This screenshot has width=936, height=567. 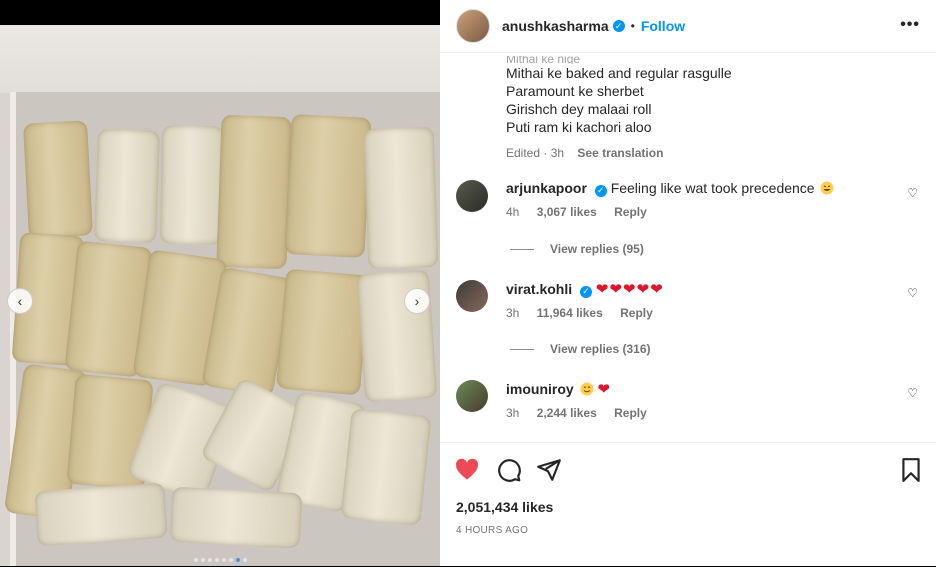 What do you see at coordinates (467, 470) in the screenshot?
I see `heart-icon` at bounding box center [467, 470].